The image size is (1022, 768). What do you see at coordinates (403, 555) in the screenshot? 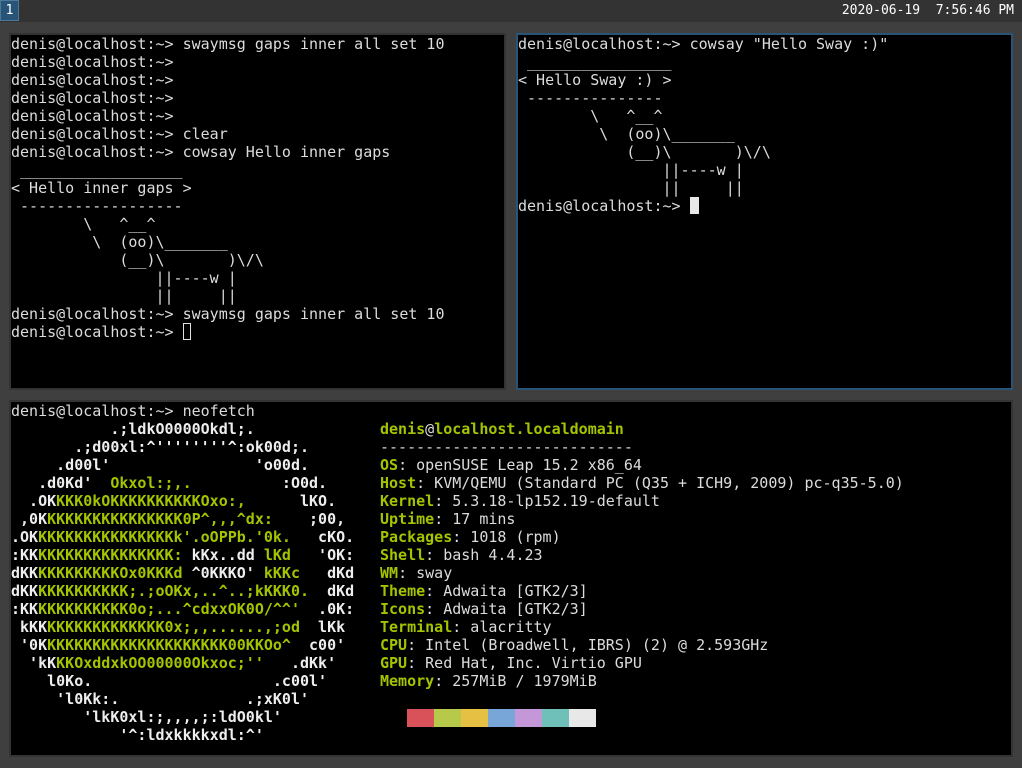
I see `info-key: Shell` at bounding box center [403, 555].